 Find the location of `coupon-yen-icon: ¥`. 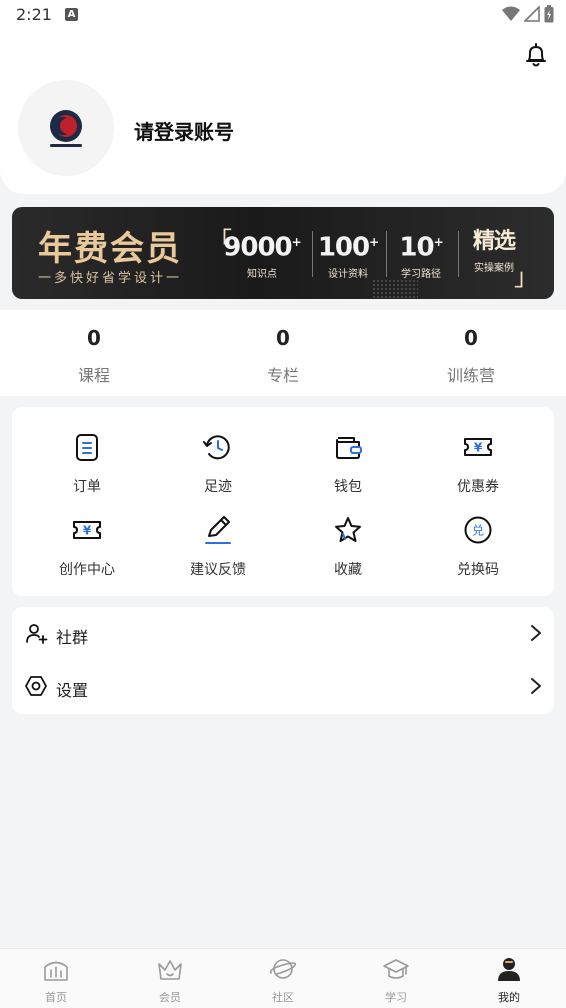

coupon-yen-icon: ¥ is located at coordinates (478, 448).